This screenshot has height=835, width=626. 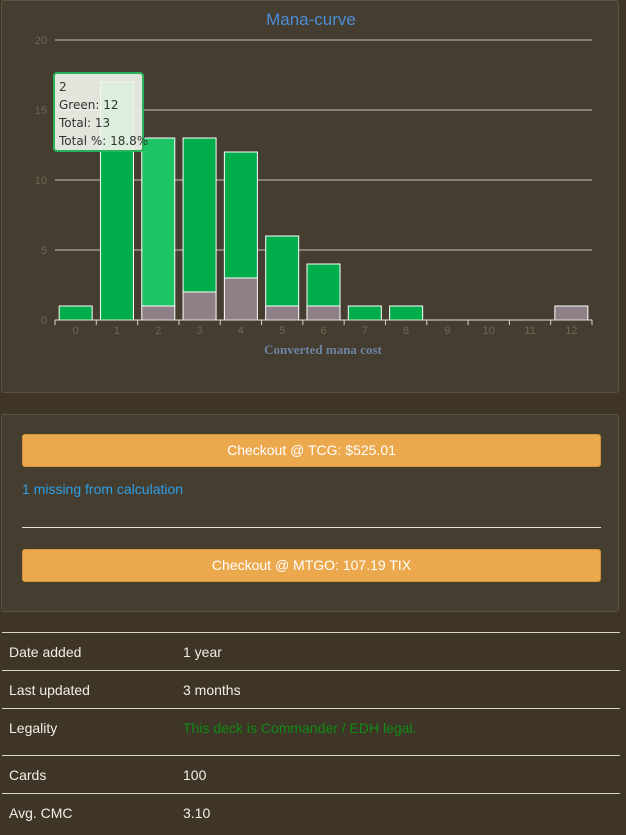 I want to click on info-row-last-updated: Last updated 3 months, so click(x=311, y=689).